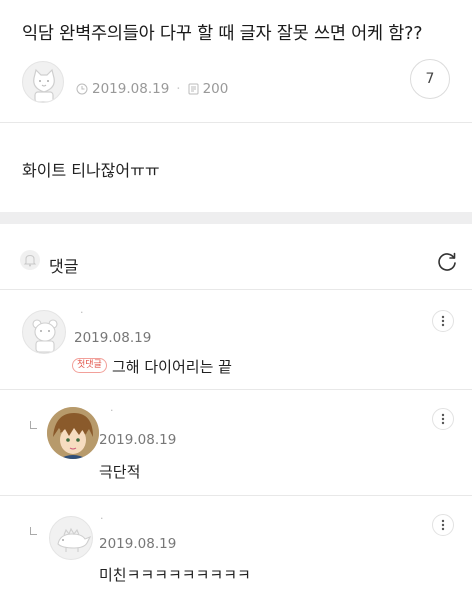 Image resolution: width=472 pixels, height=591 pixels. What do you see at coordinates (74, 539) in the screenshot?
I see `dinosaur-avatar-icon` at bounding box center [74, 539].